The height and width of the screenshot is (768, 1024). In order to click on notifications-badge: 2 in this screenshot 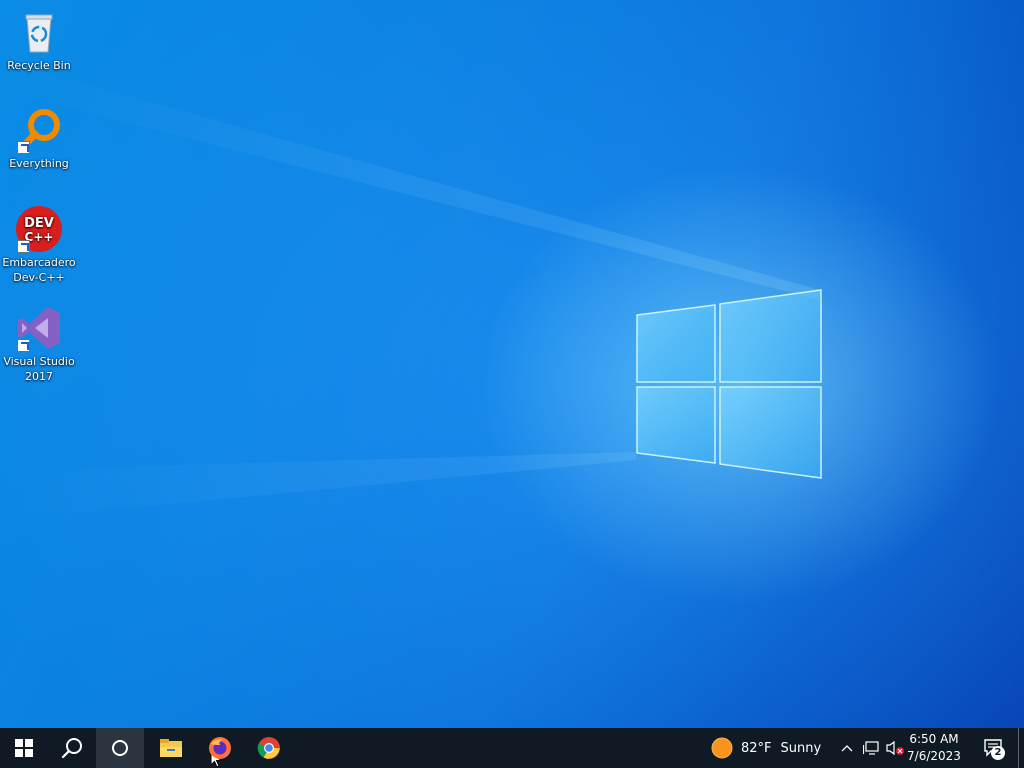, I will do `click(998, 753)`.